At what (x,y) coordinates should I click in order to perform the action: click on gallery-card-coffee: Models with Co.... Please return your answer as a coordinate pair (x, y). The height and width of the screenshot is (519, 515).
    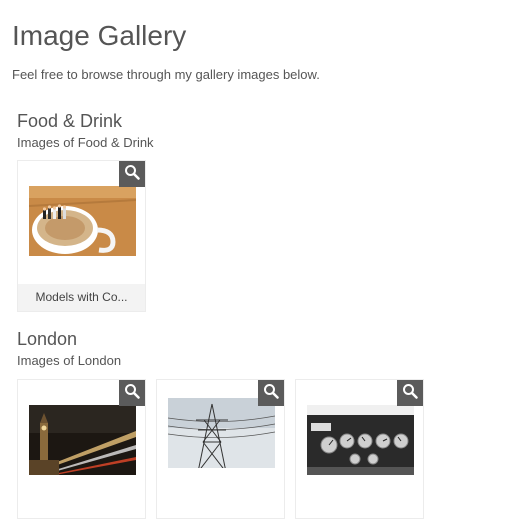
    Looking at the image, I should click on (81, 236).